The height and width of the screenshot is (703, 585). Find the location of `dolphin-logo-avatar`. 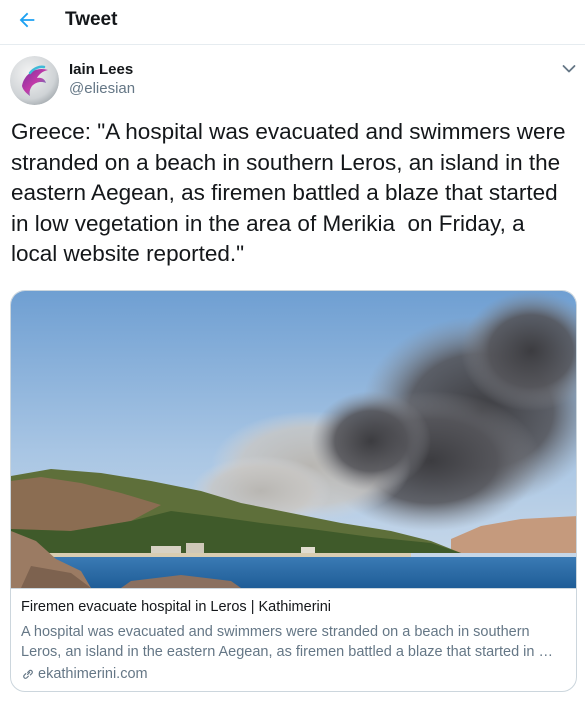

dolphin-logo-avatar is located at coordinates (34, 80).